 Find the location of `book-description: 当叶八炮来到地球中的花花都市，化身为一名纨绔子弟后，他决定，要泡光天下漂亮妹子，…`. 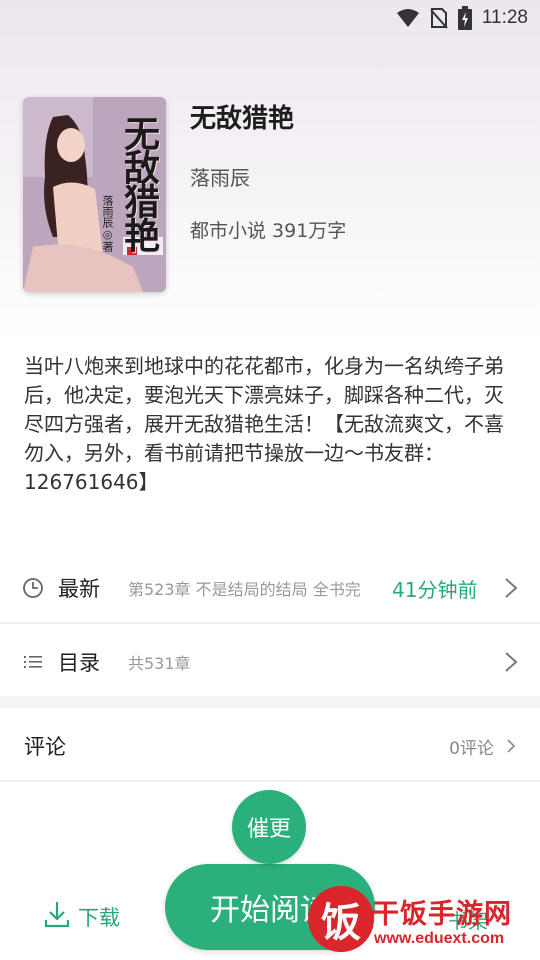

book-description: 当叶八炮来到地球中的花花都市，化身为一名纨绔子弟后，他决定，要泡光天下漂亮妹子，… is located at coordinates (264, 424).